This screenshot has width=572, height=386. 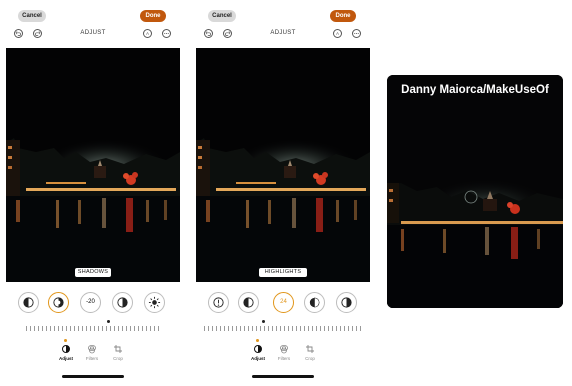 I want to click on tab-label: Adjust, so click(x=258, y=358).